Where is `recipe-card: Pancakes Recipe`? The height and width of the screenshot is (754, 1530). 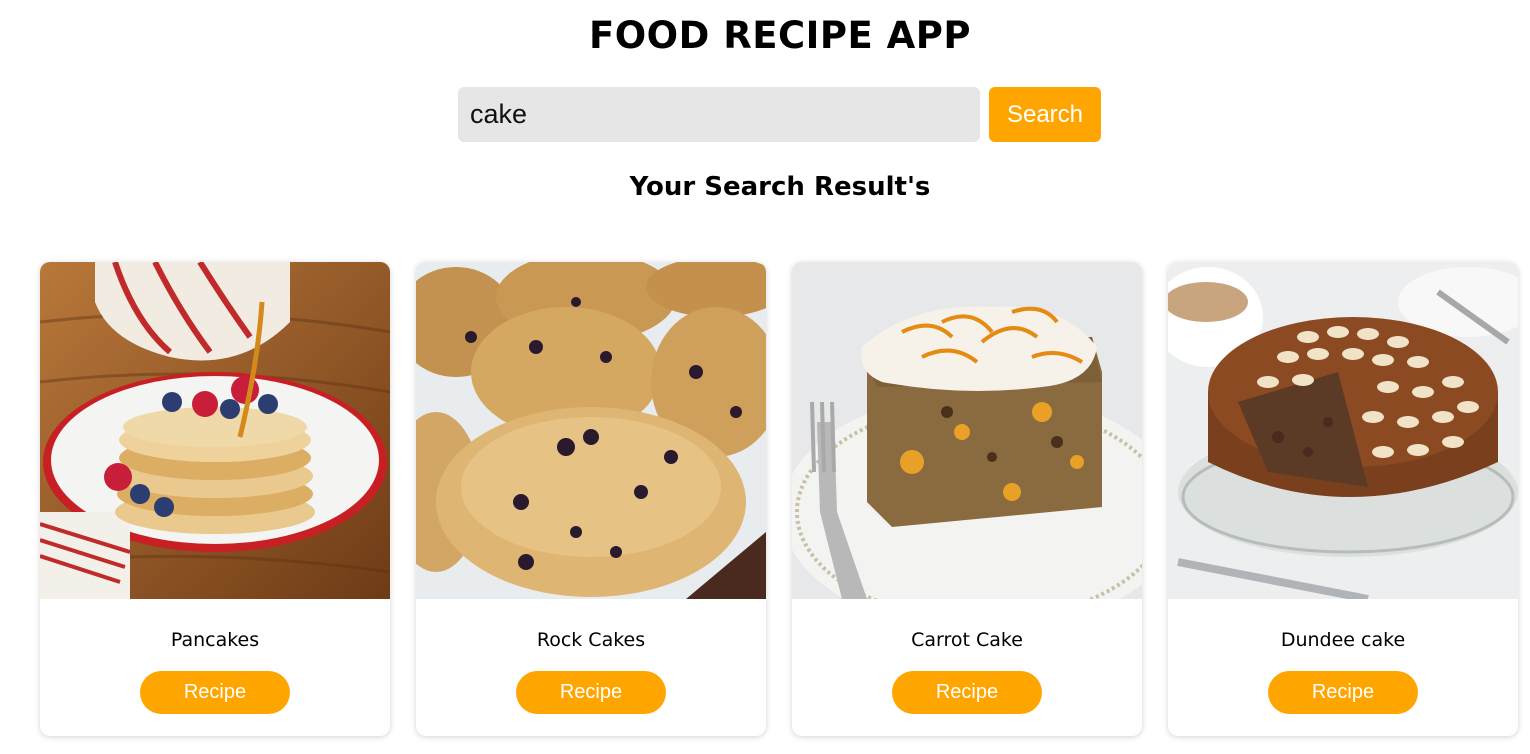 recipe-card: Pancakes Recipe is located at coordinates (215, 499).